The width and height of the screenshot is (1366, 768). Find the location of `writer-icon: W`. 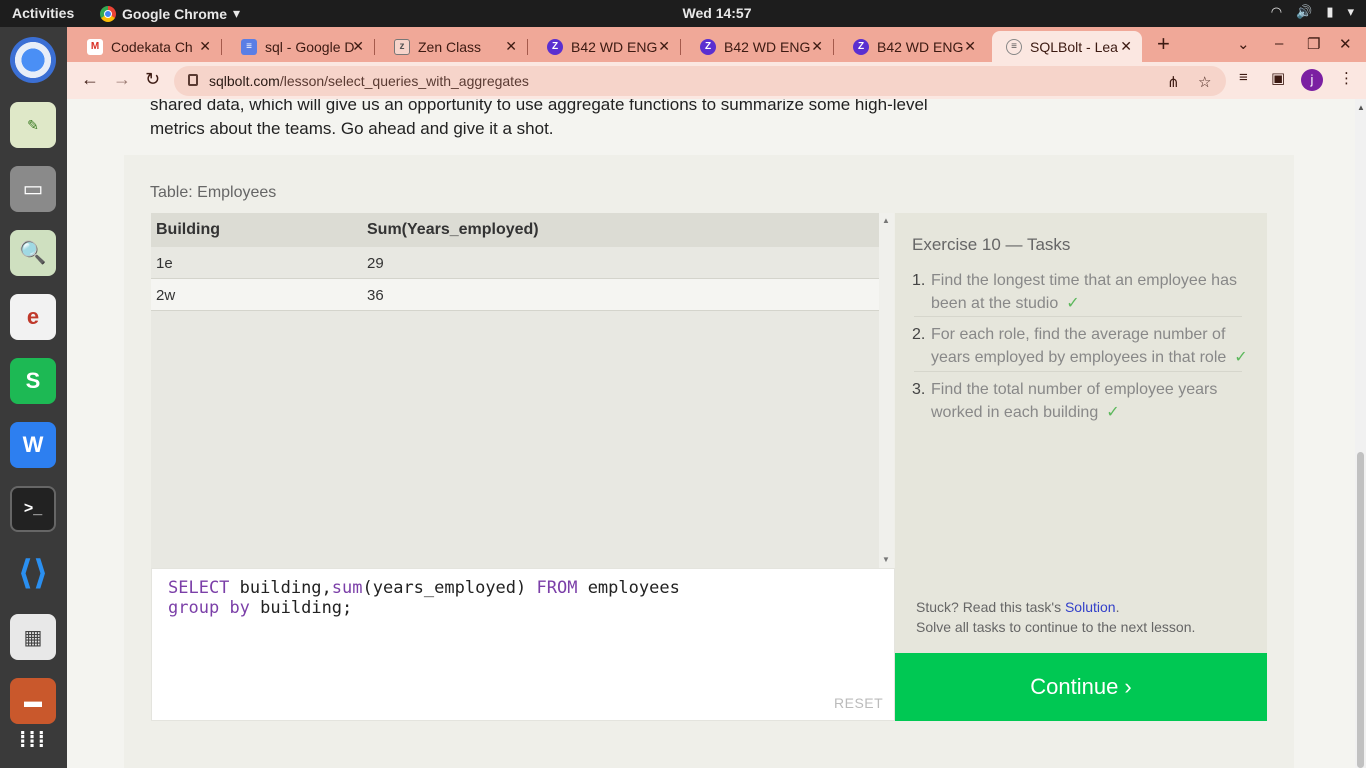

writer-icon: W is located at coordinates (33, 445).